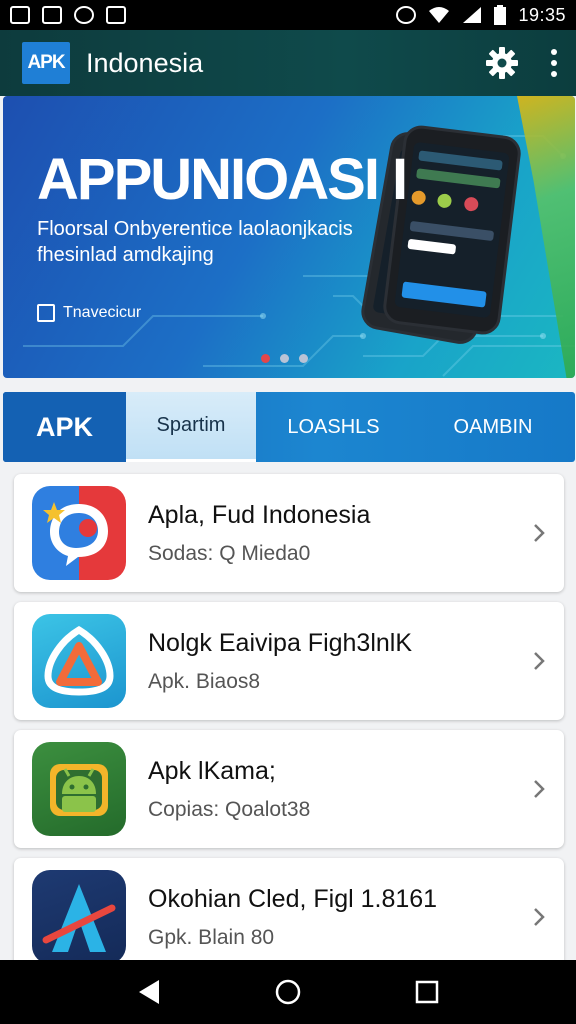 The width and height of the screenshot is (576, 1024). What do you see at coordinates (542, 14) in the screenshot?
I see `status-time: 19:35` at bounding box center [542, 14].